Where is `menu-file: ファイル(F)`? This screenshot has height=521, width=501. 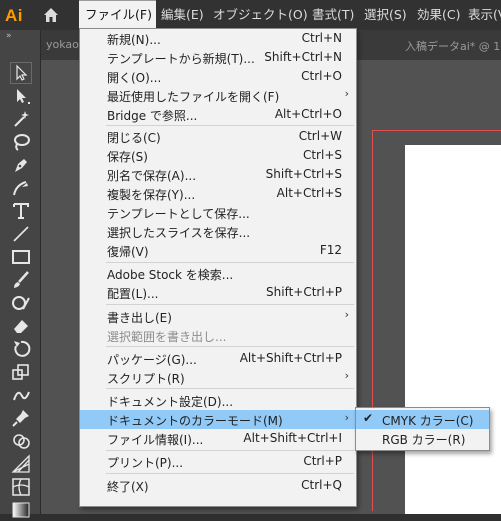 menu-file: ファイル(F) is located at coordinates (117, 15).